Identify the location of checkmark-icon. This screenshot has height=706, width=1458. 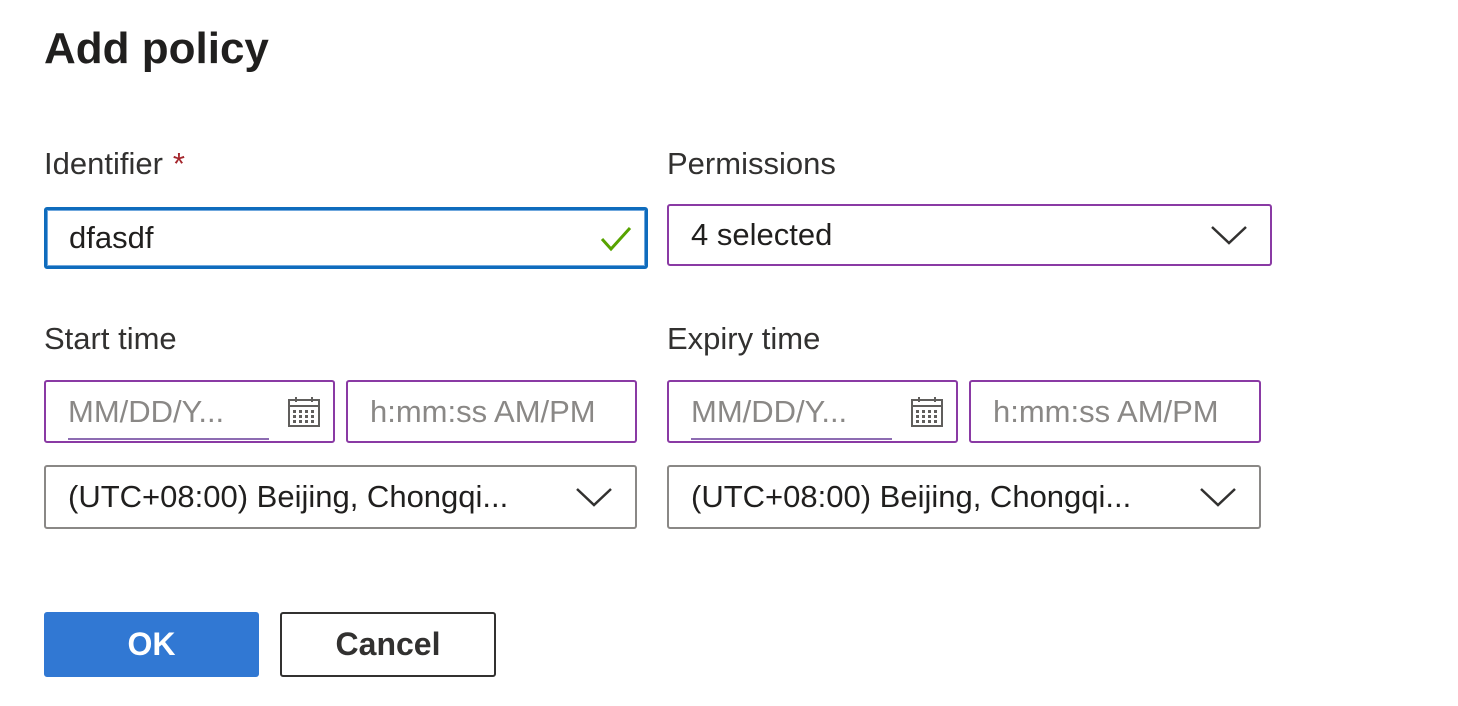
(616, 239).